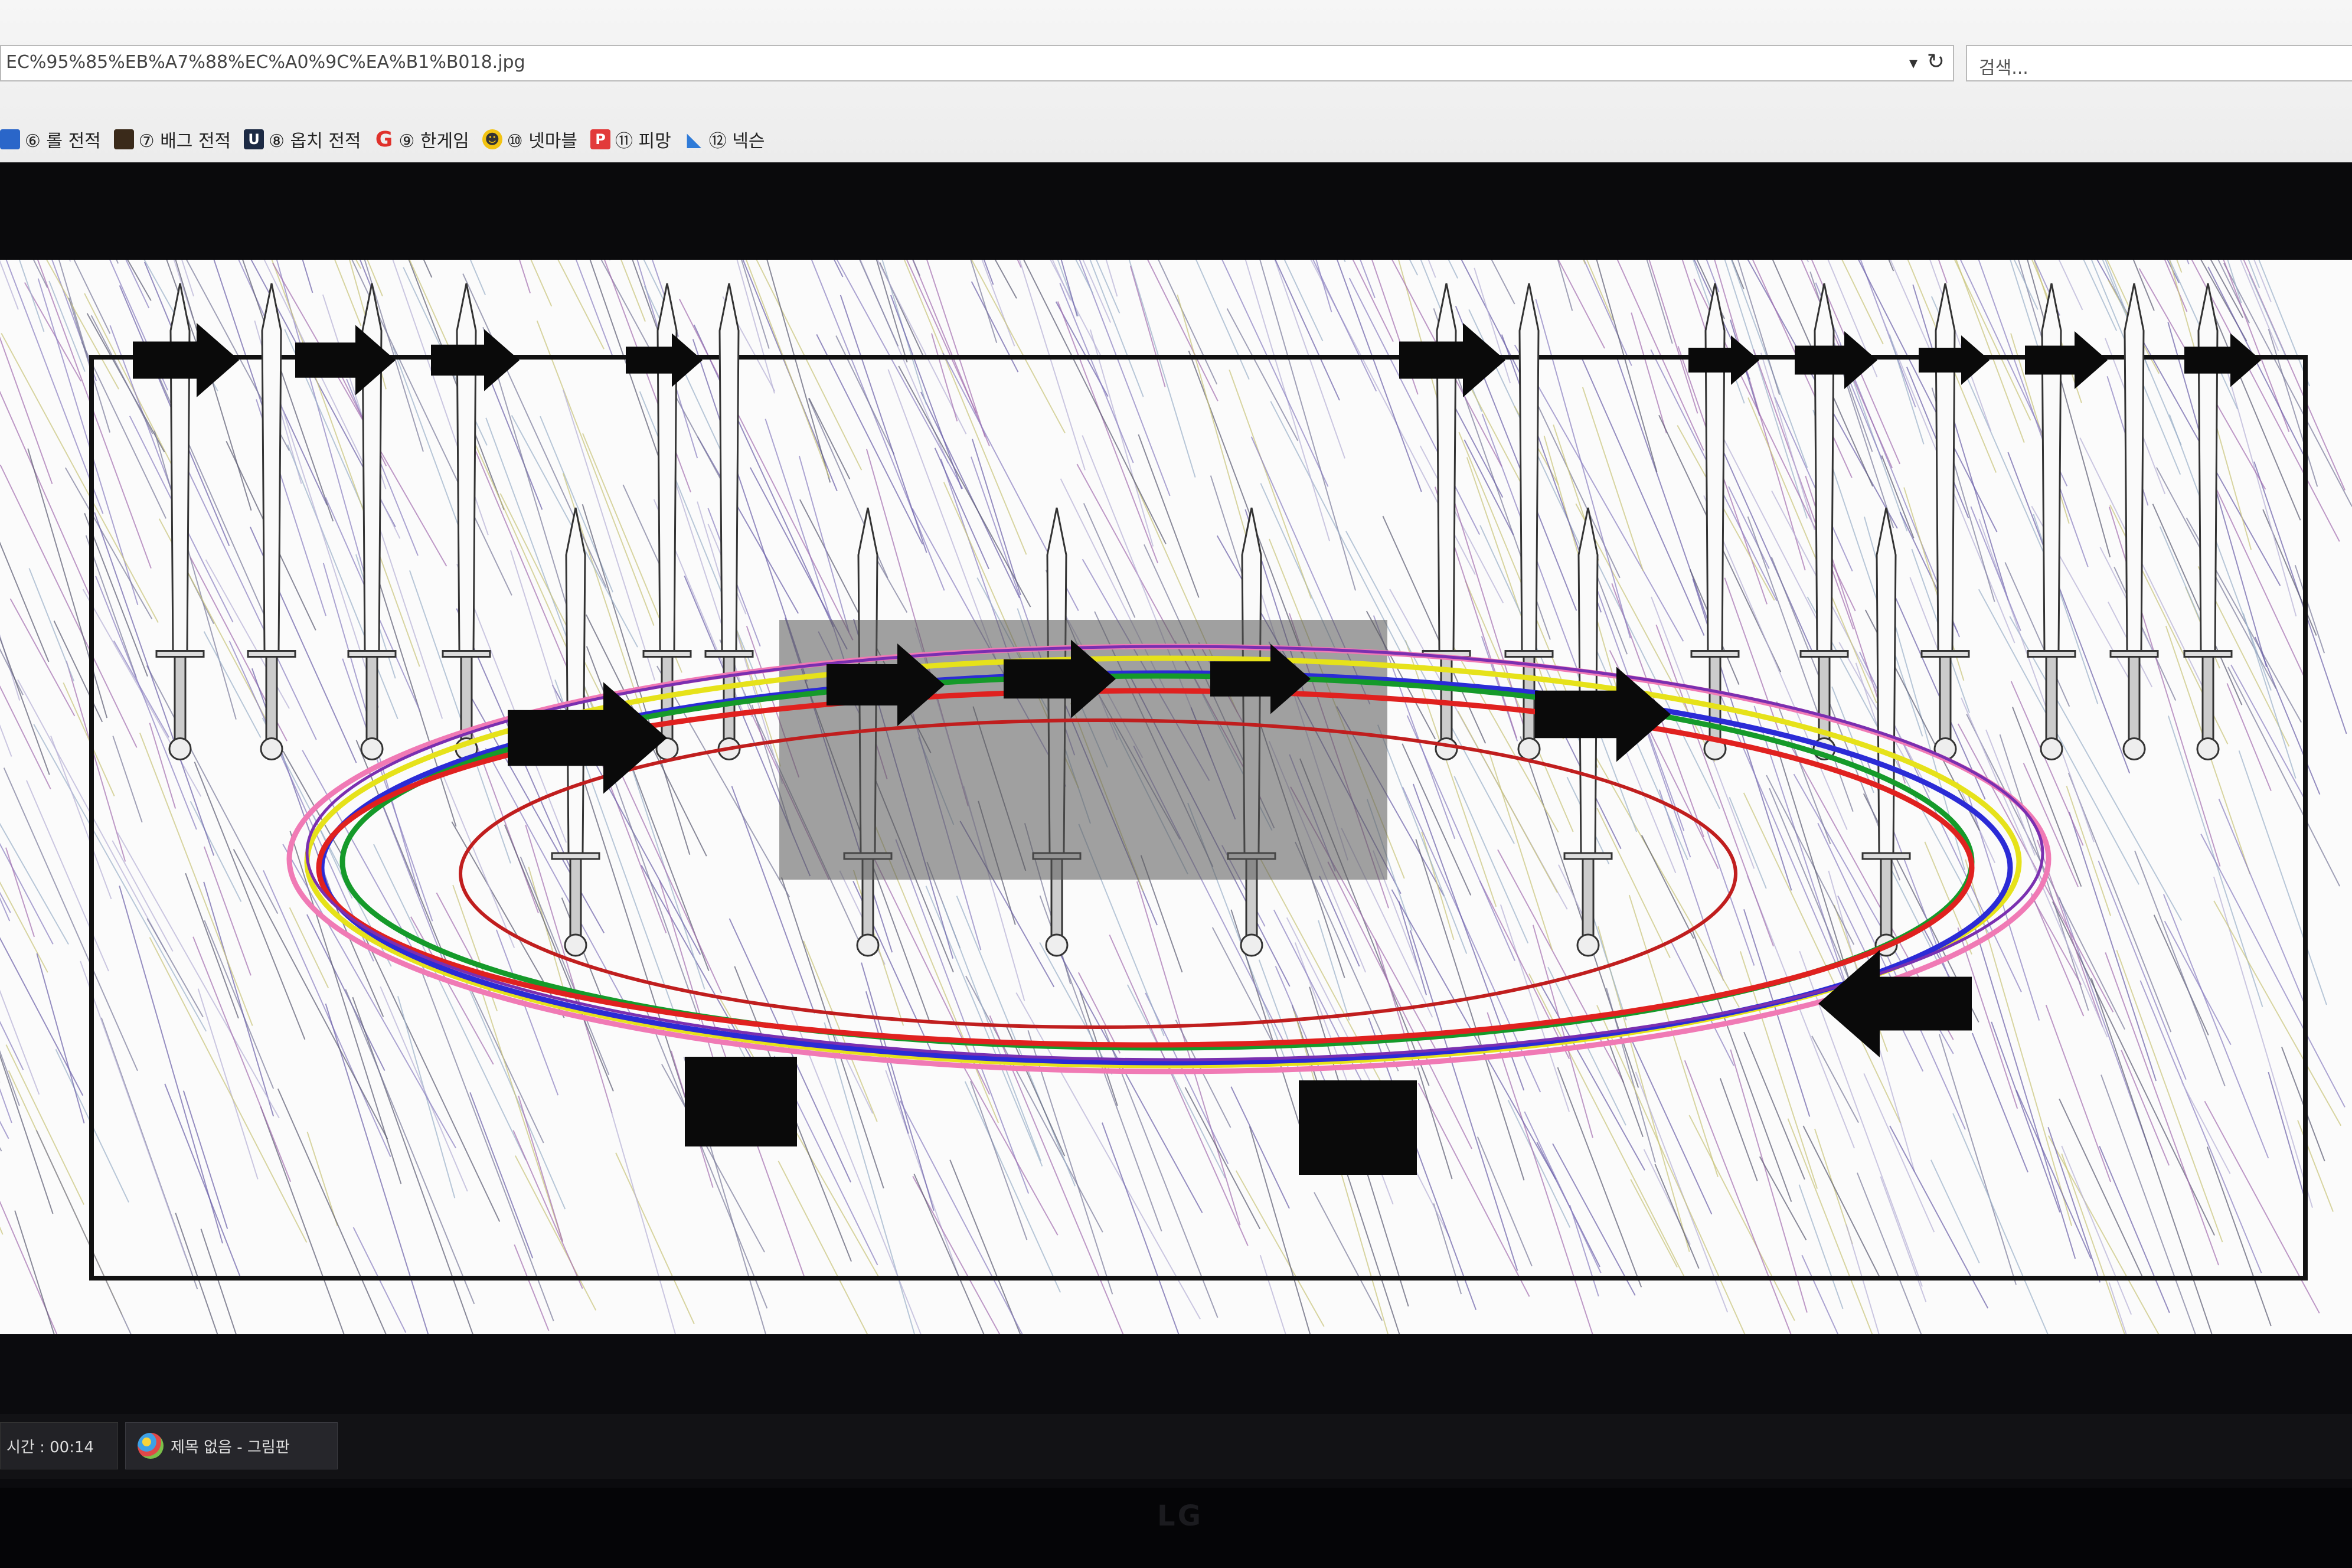 The height and width of the screenshot is (1568, 2352). Describe the element at coordinates (151, 1446) in the screenshot. I see `paint-icon` at that location.